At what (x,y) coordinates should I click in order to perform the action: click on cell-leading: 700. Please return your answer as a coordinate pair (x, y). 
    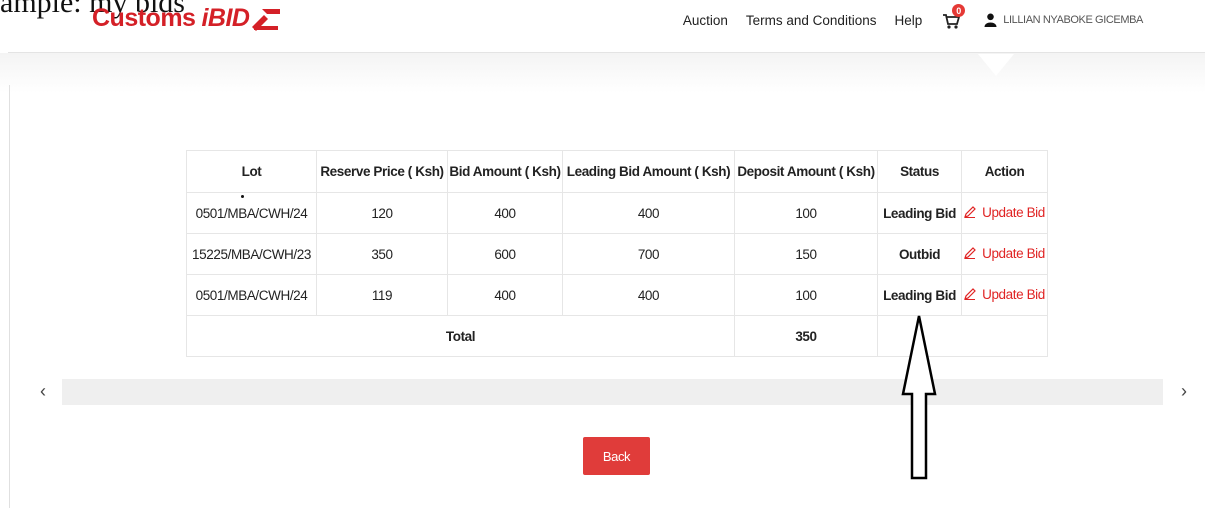
    Looking at the image, I should click on (648, 254).